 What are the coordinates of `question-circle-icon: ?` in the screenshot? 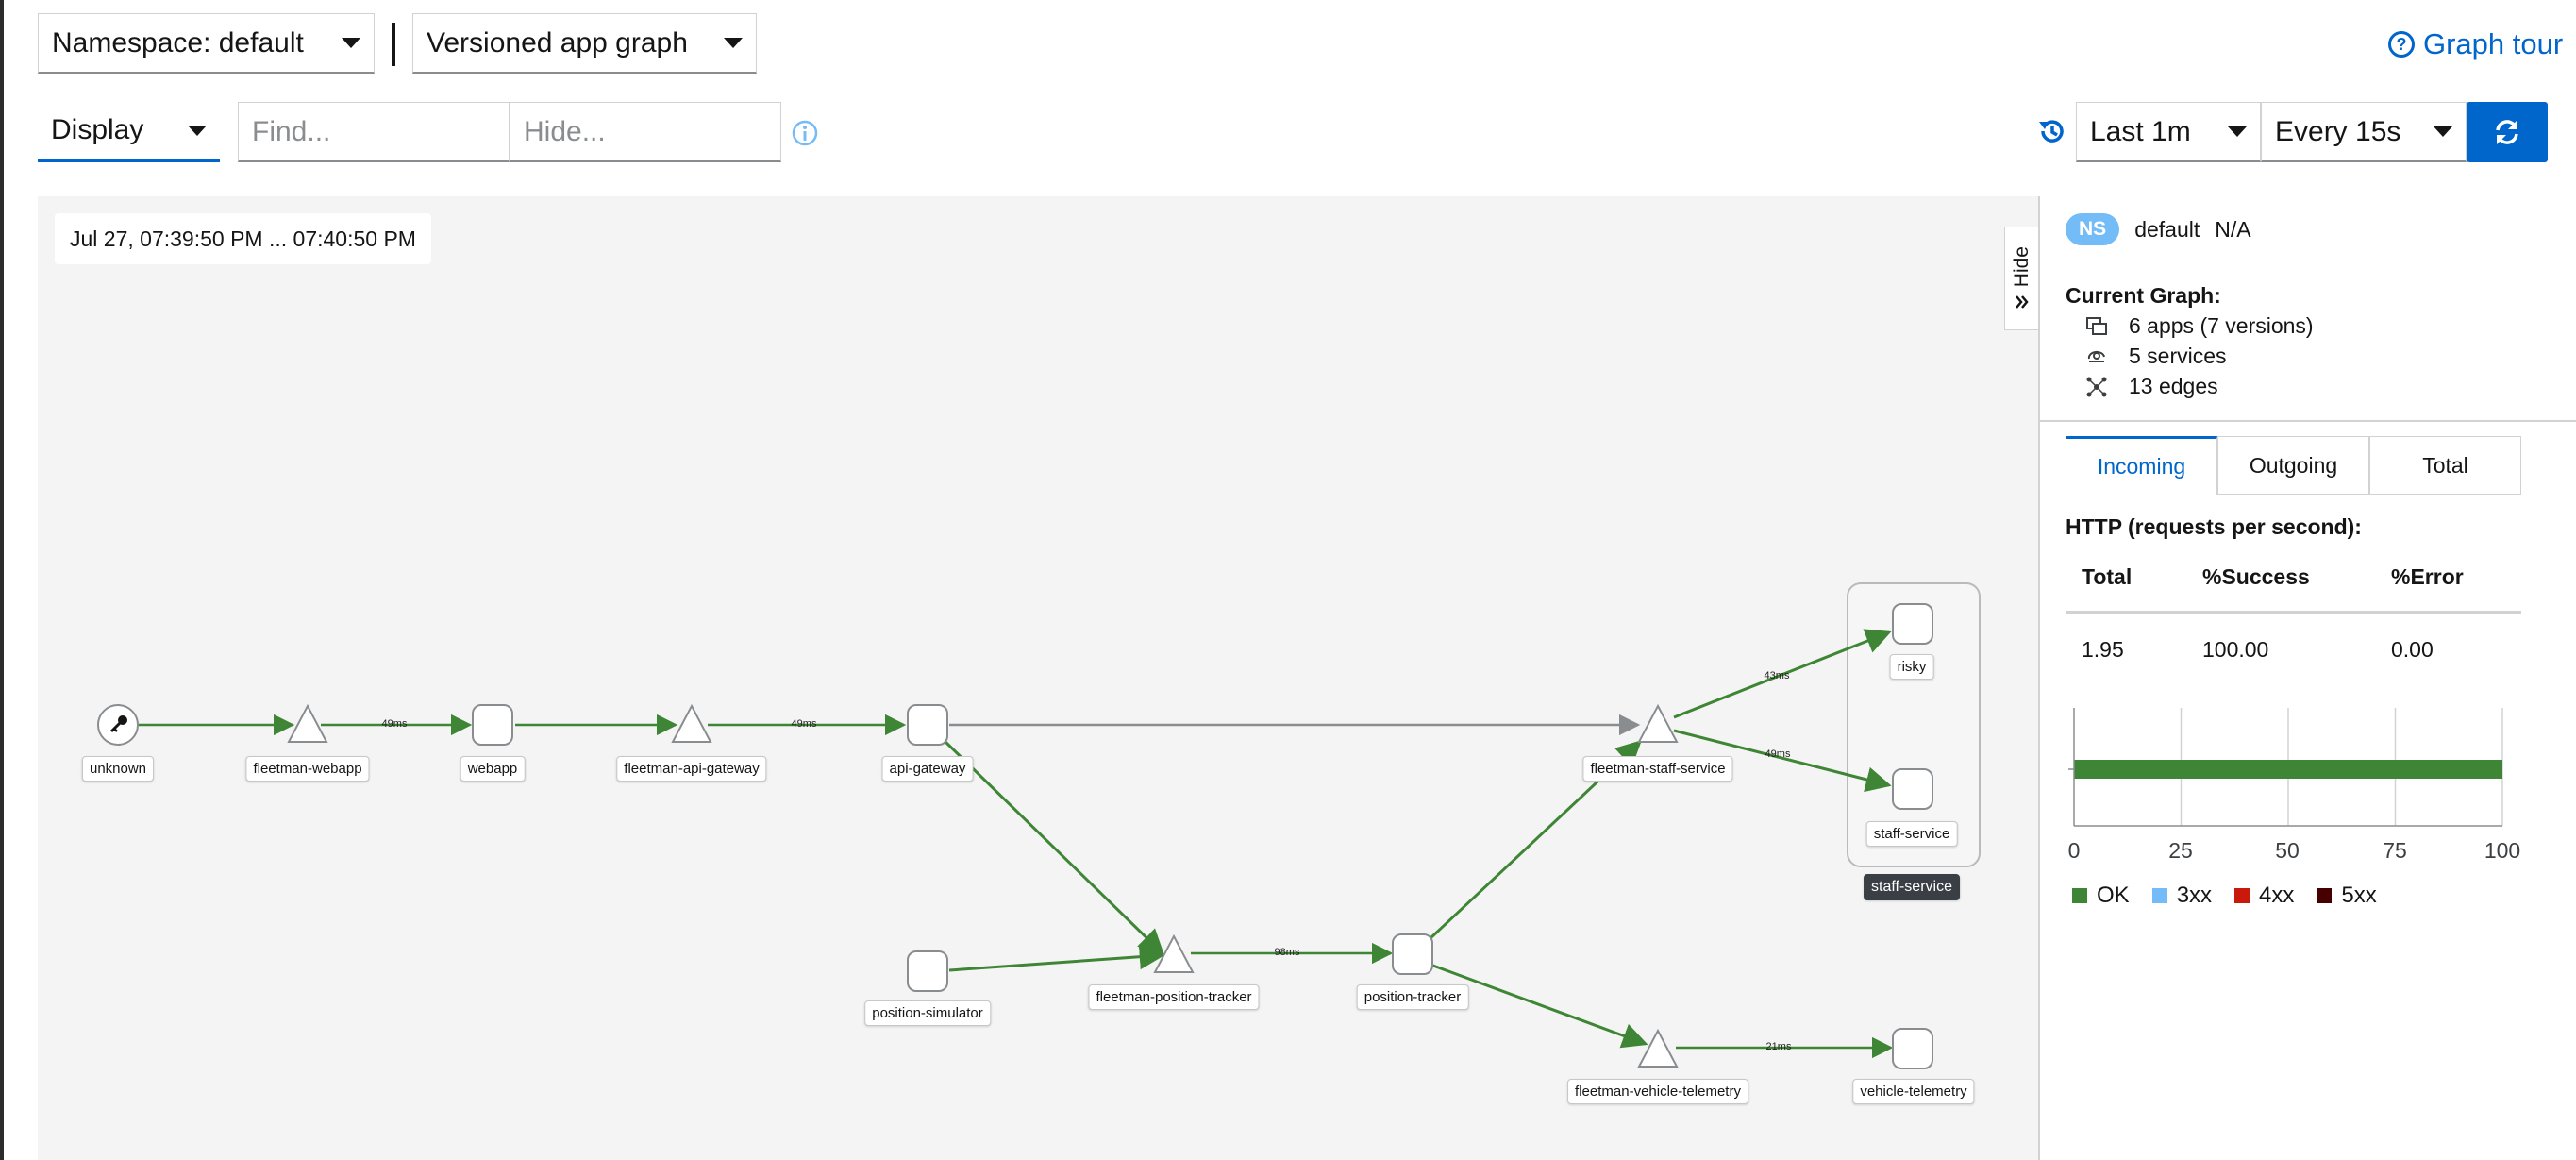 It's located at (2401, 44).